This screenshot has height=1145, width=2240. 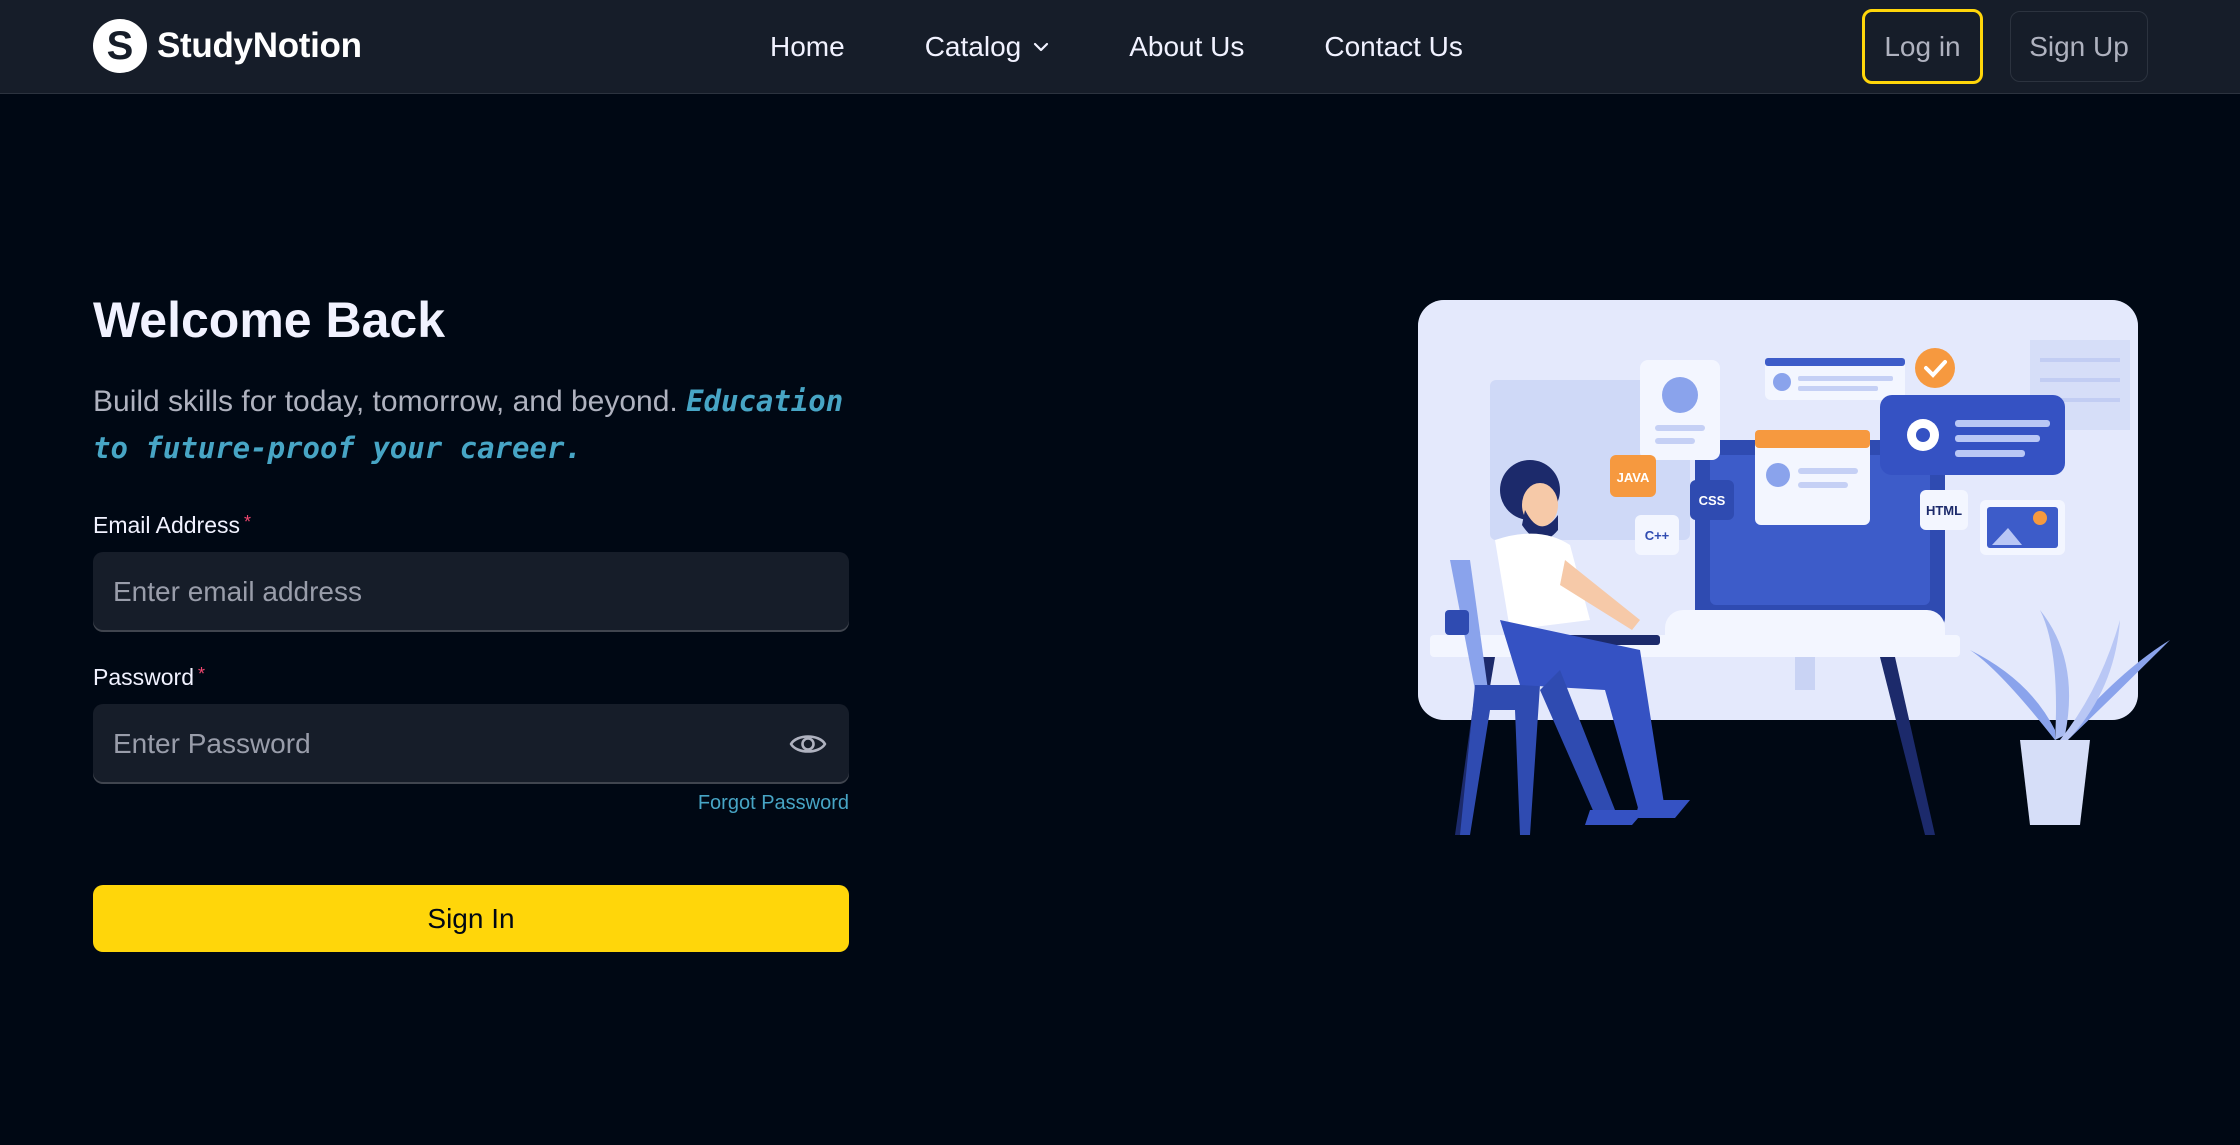 What do you see at coordinates (201, 674) in the screenshot?
I see `password-required-mark: *` at bounding box center [201, 674].